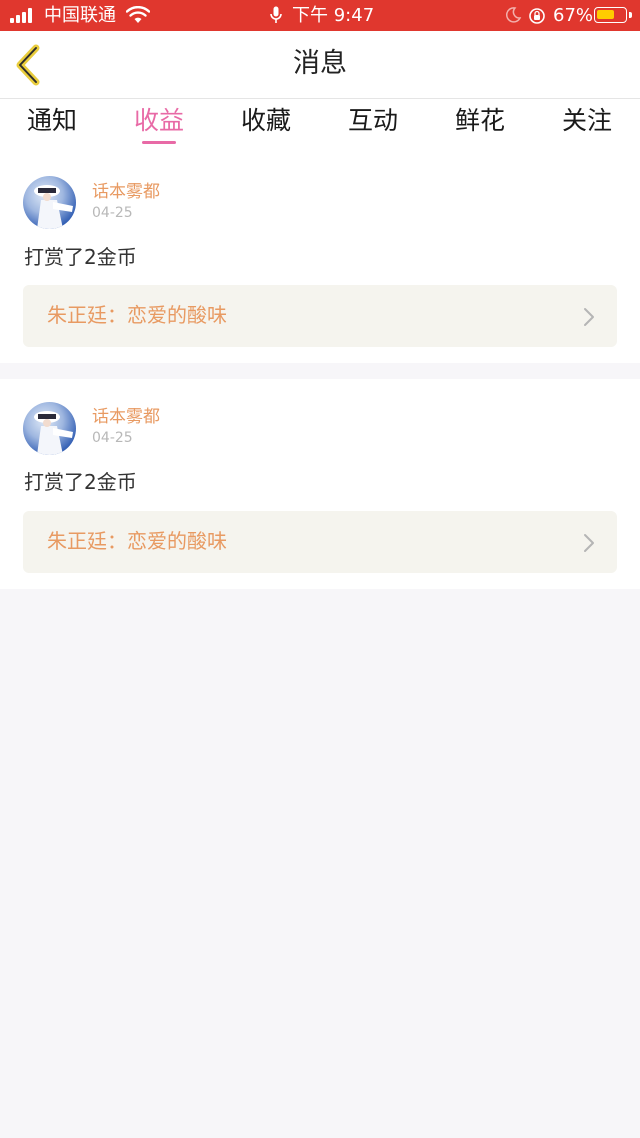  What do you see at coordinates (573, 15) in the screenshot?
I see `battery-percentage: 67%` at bounding box center [573, 15].